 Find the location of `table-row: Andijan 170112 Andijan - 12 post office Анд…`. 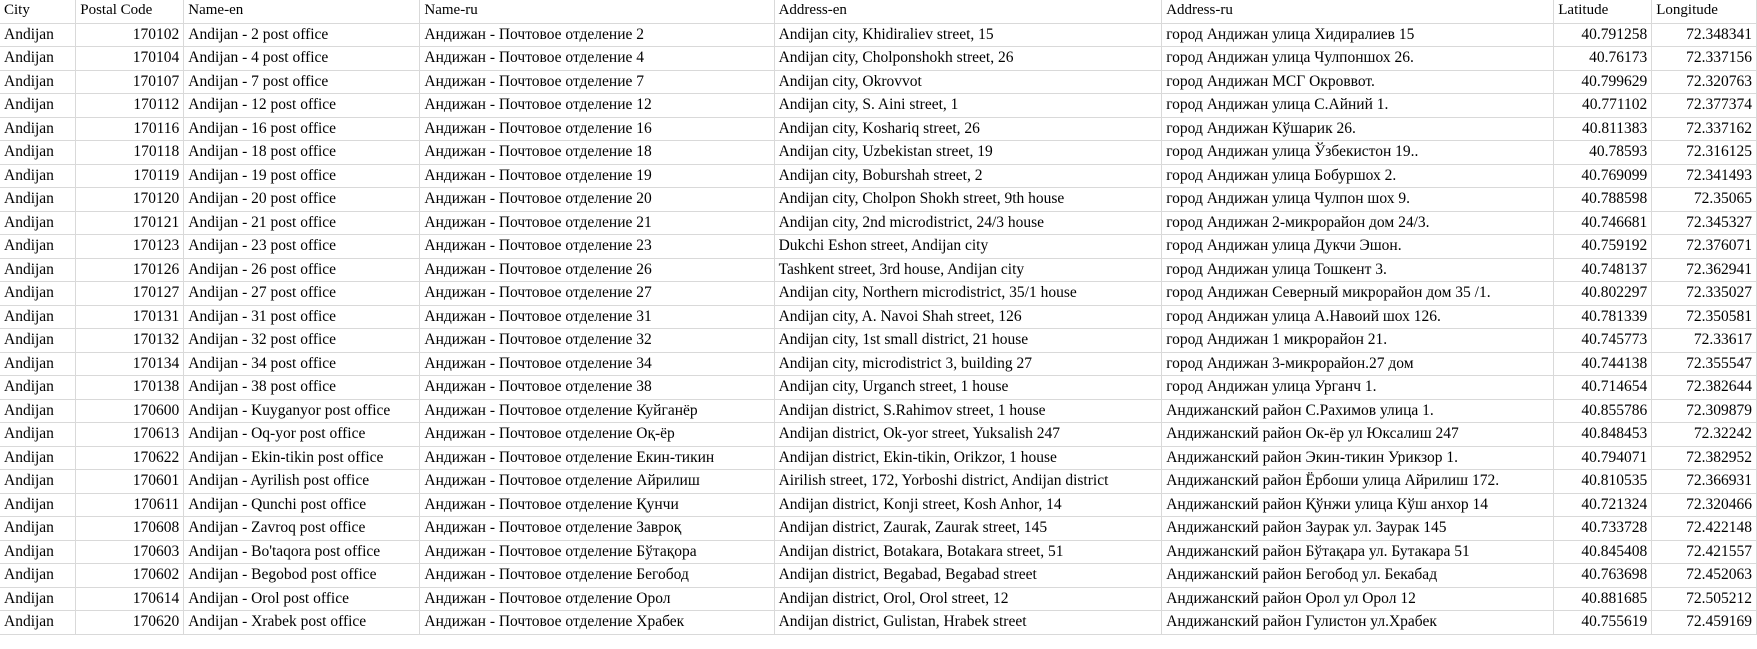

table-row: Andijan 170112 Andijan - 12 post office Анд… is located at coordinates (878, 105).